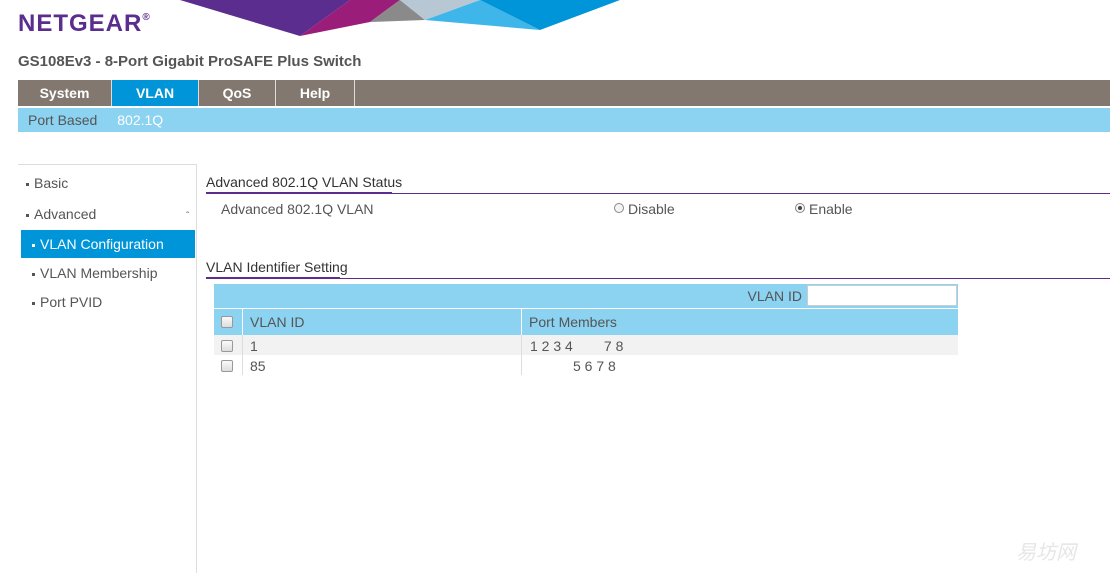 The height and width of the screenshot is (573, 1110). What do you see at coordinates (564, 120) in the screenshot?
I see `sub-nav: Port Based 802.1Q` at bounding box center [564, 120].